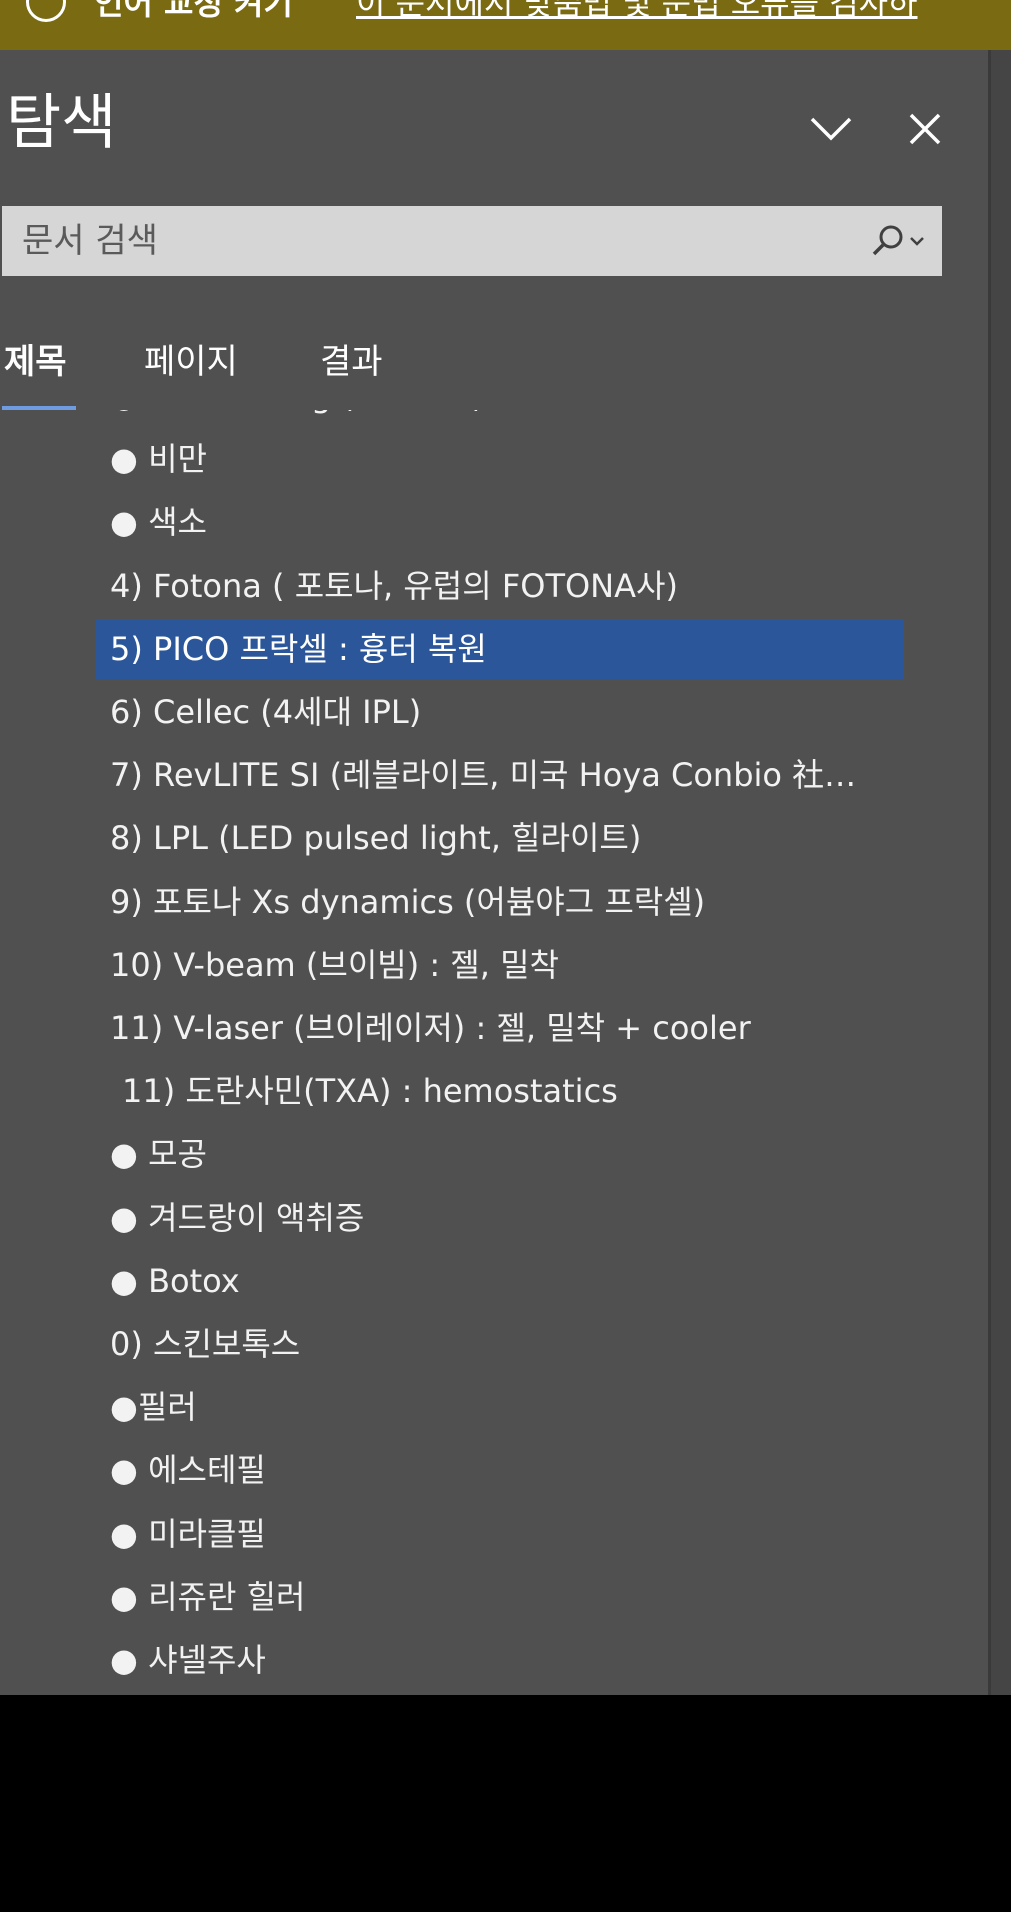 Image resolution: width=1011 pixels, height=1912 pixels. Describe the element at coordinates (500, 586) in the screenshot. I see `heading-item: 4) Fotona ( 포토나, 유럽의 FOTONA사)` at that location.